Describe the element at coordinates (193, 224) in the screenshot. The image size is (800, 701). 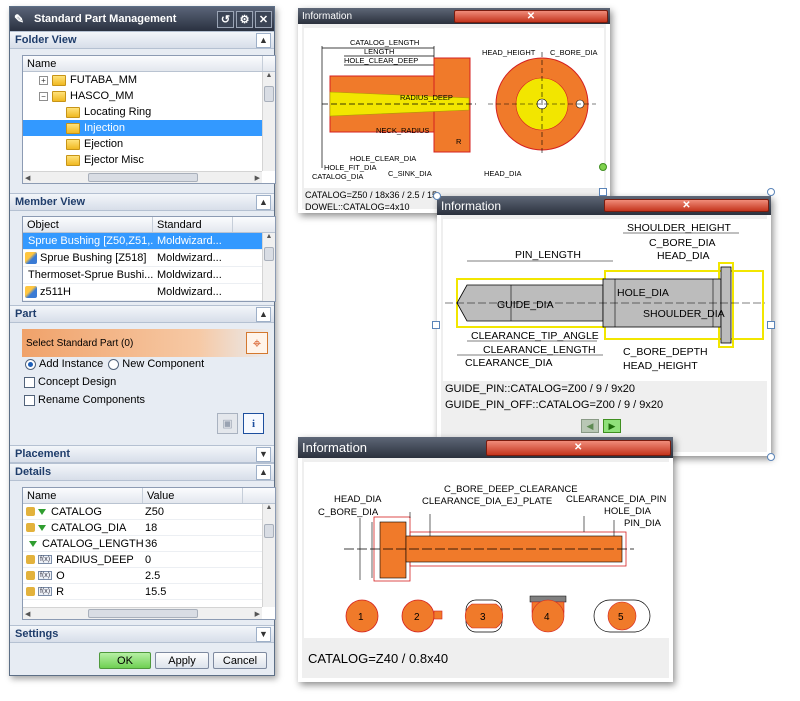
I see `column-standard: Standard` at that location.